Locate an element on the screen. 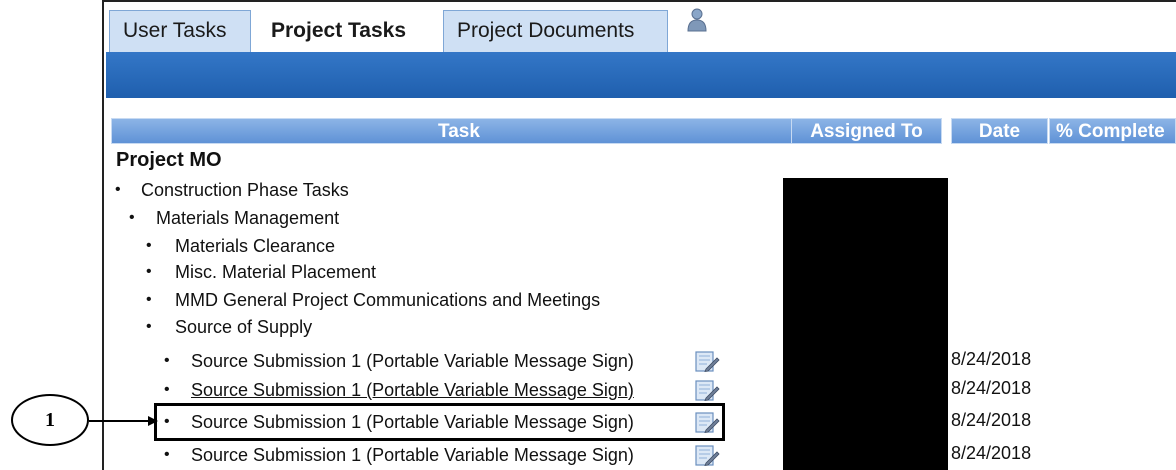  callout-arrow is located at coordinates (123, 421).